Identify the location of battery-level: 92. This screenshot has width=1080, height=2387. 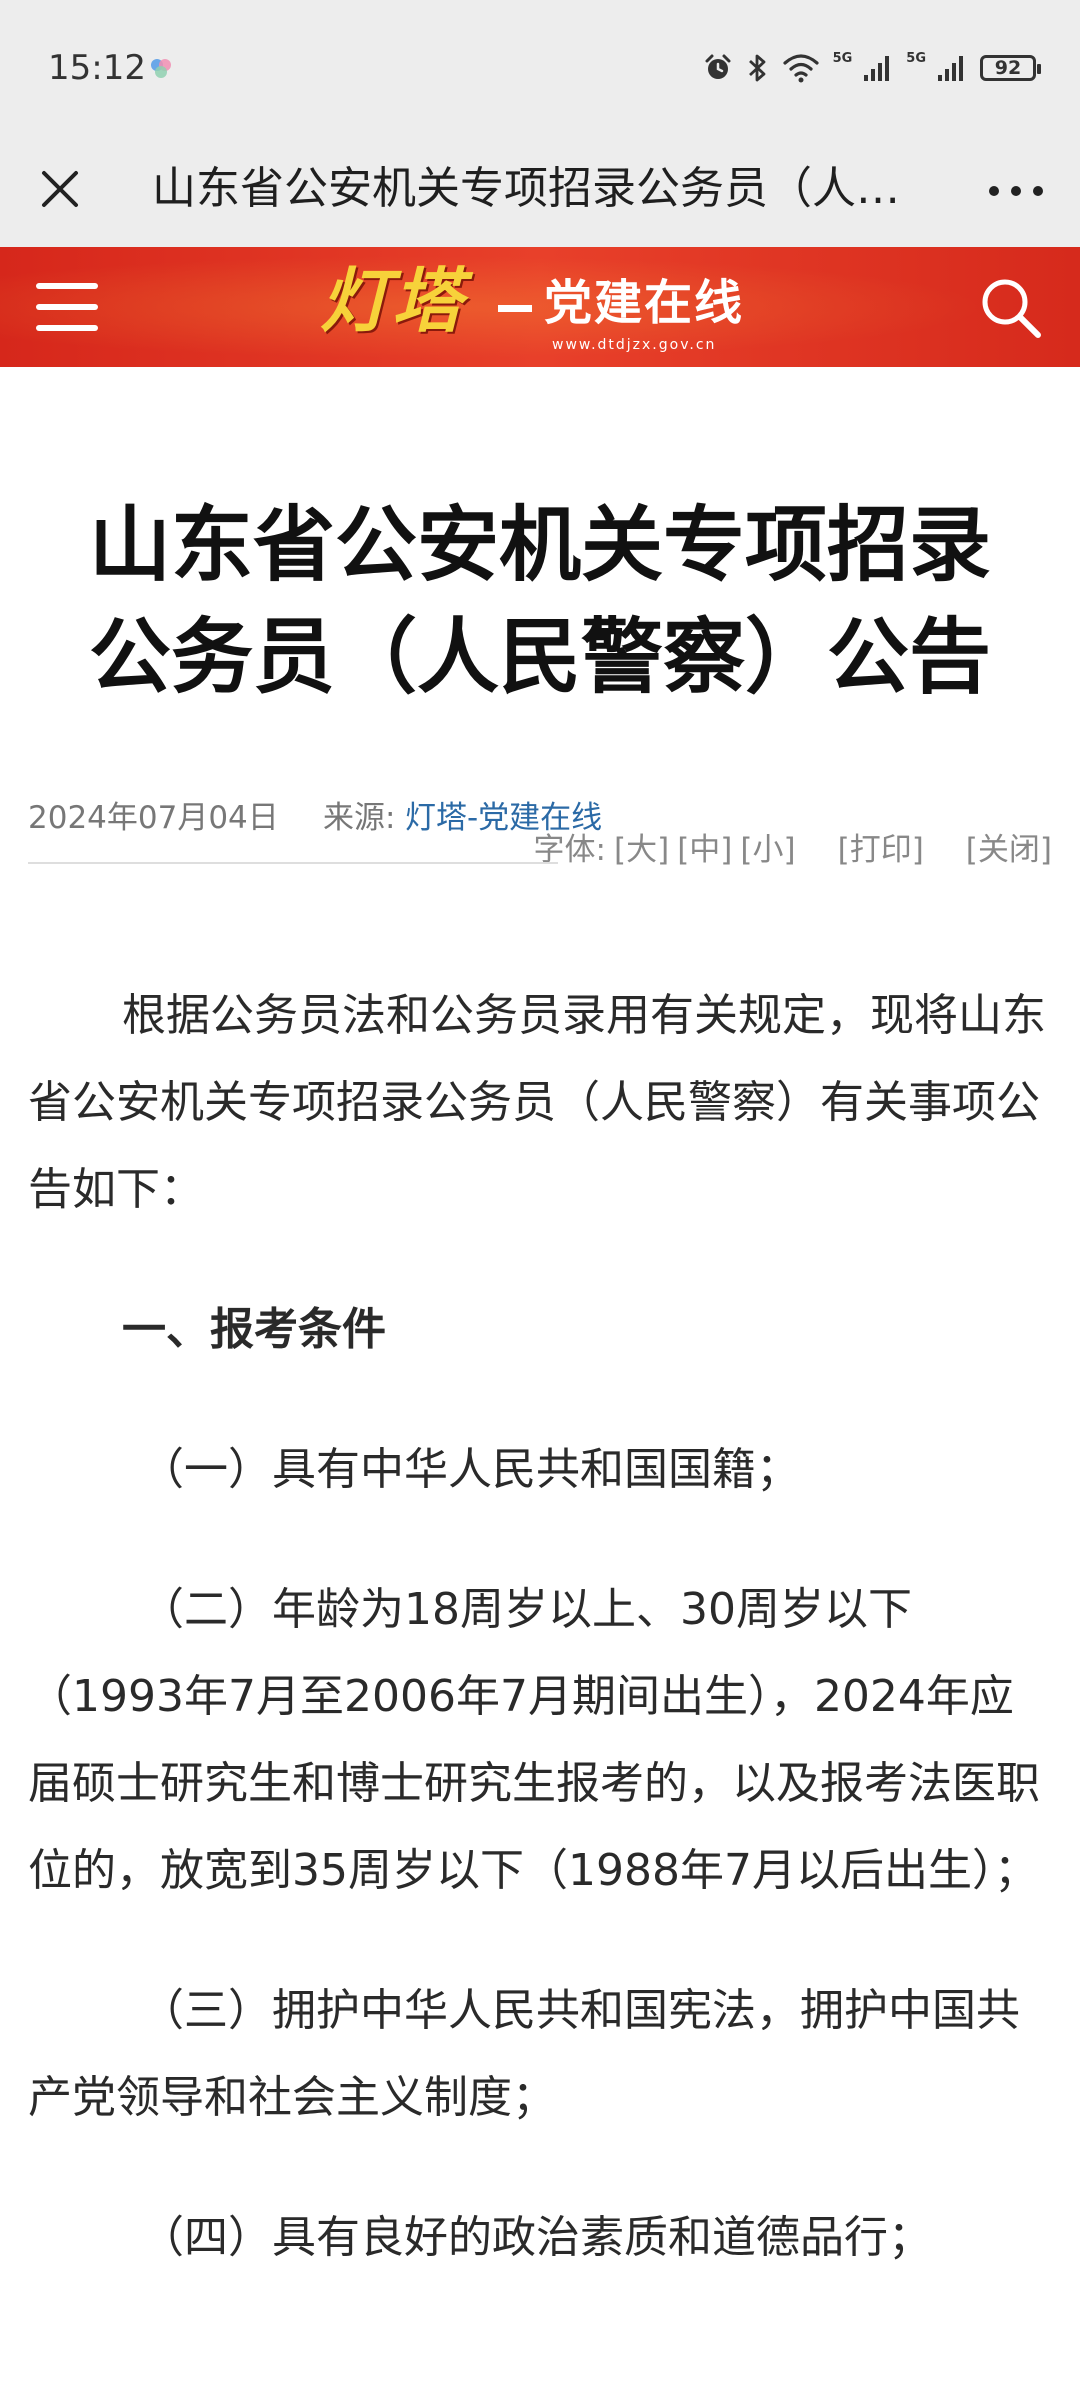
(1008, 67).